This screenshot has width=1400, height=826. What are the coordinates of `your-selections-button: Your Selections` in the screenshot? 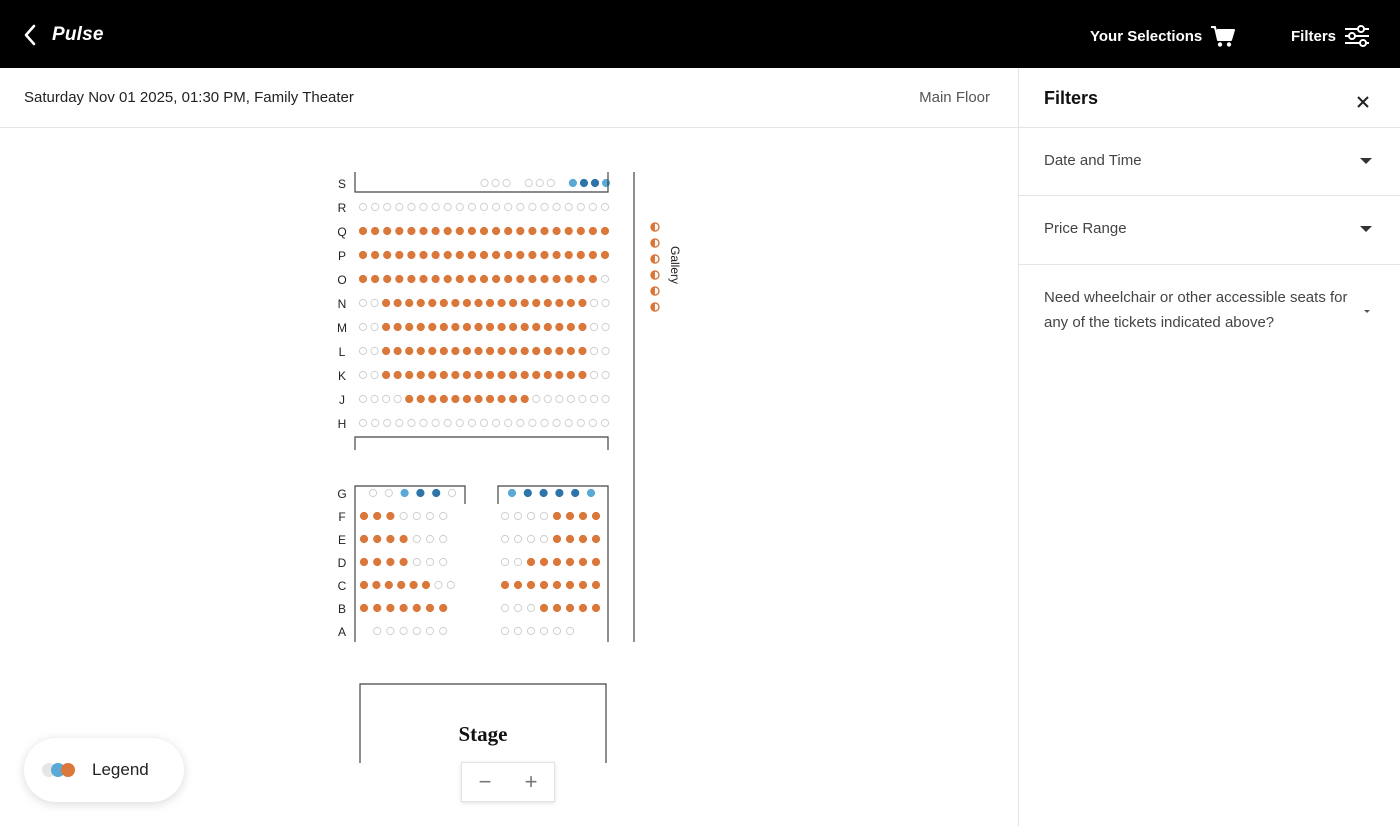 It's located at (1163, 36).